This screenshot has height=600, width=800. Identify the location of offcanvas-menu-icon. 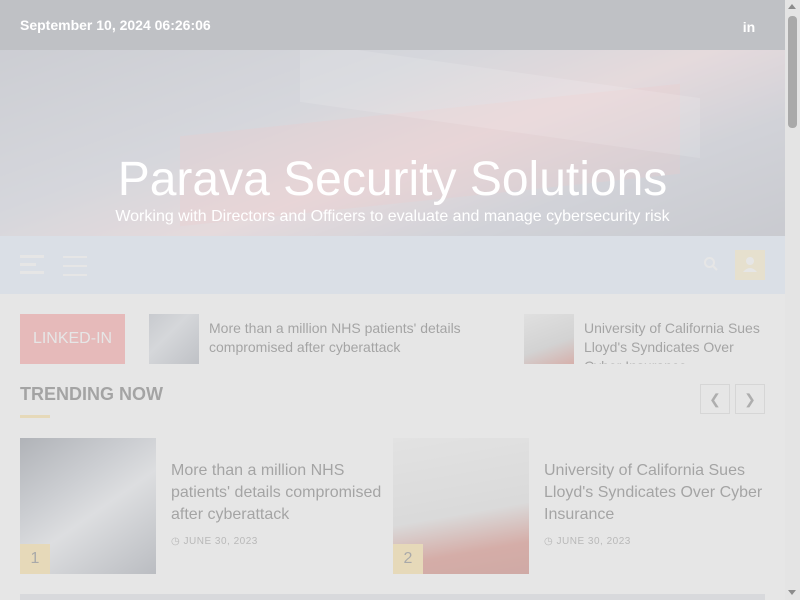
(32, 264).